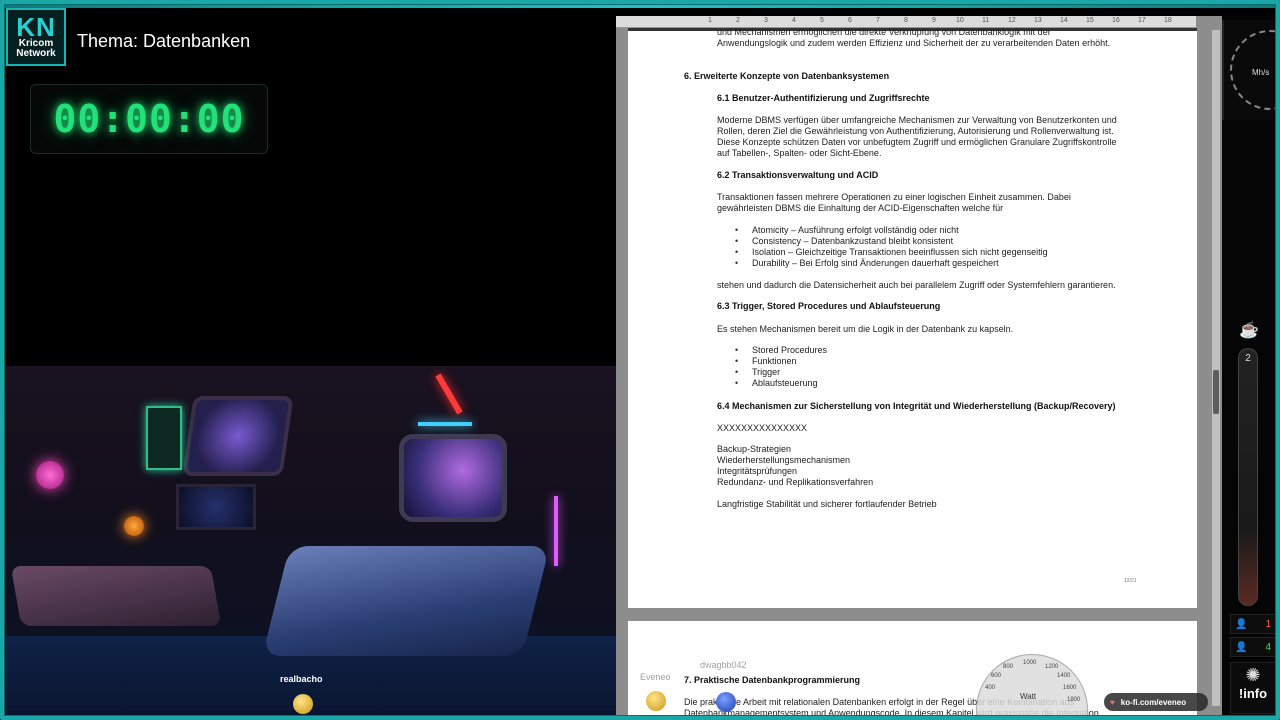  I want to click on ruler-tick: 2, so click(738, 20).